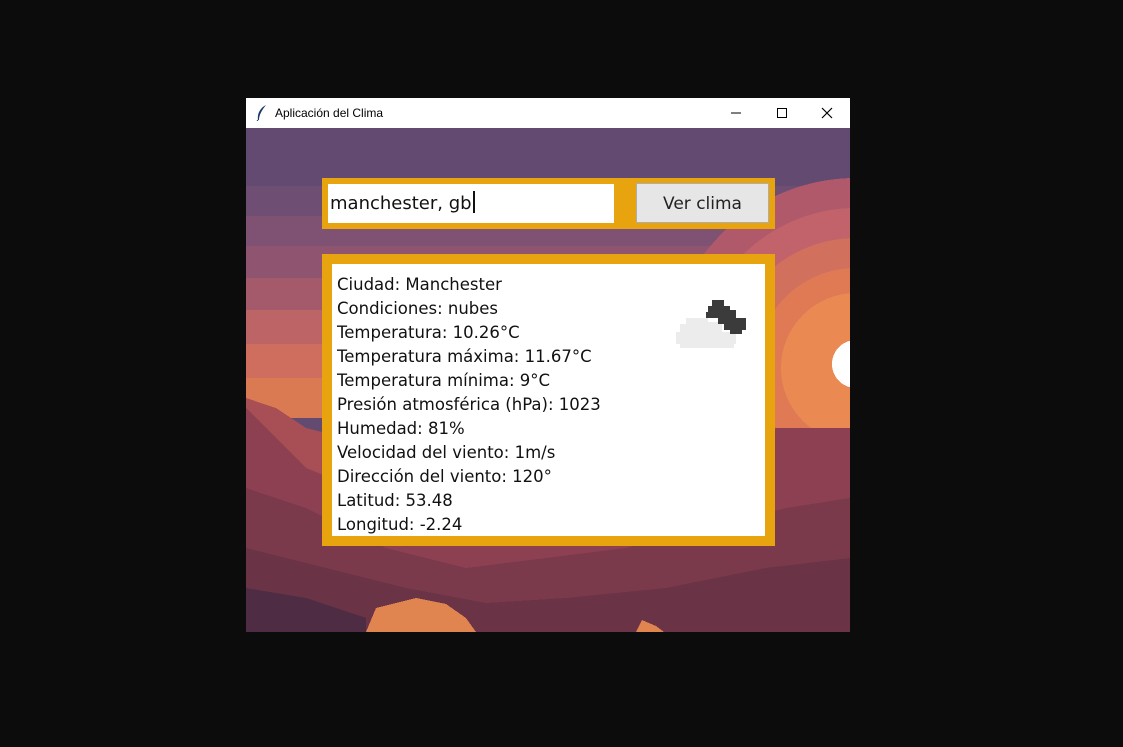 The width and height of the screenshot is (1123, 747). What do you see at coordinates (400, 524) in the screenshot?
I see `weather-line-longitude: Longitud: -2.24` at bounding box center [400, 524].